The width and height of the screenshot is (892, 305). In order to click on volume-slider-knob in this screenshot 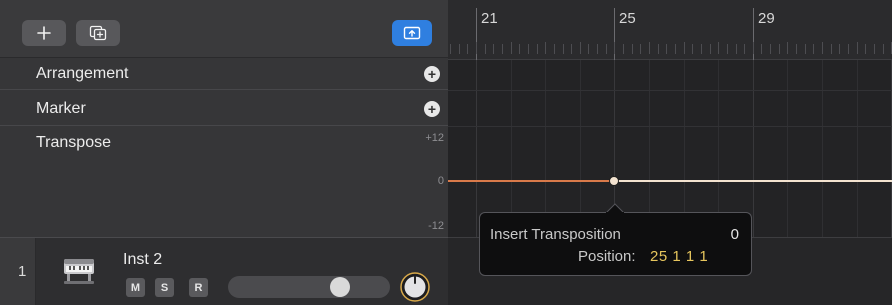, I will do `click(339, 287)`.